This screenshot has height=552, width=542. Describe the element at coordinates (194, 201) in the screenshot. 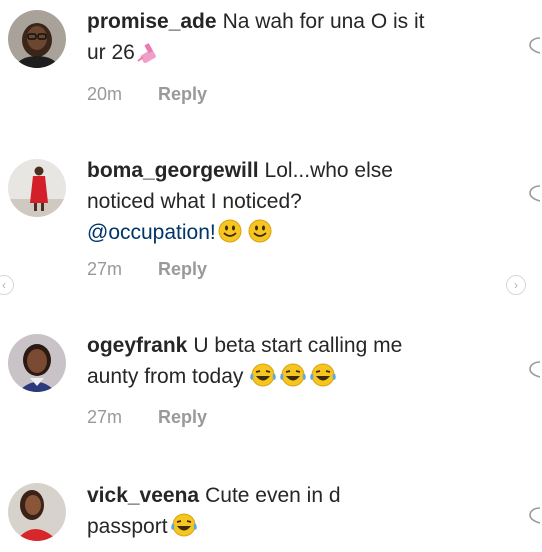

I see `comment-text-line2: noticed what I noticed?` at that location.